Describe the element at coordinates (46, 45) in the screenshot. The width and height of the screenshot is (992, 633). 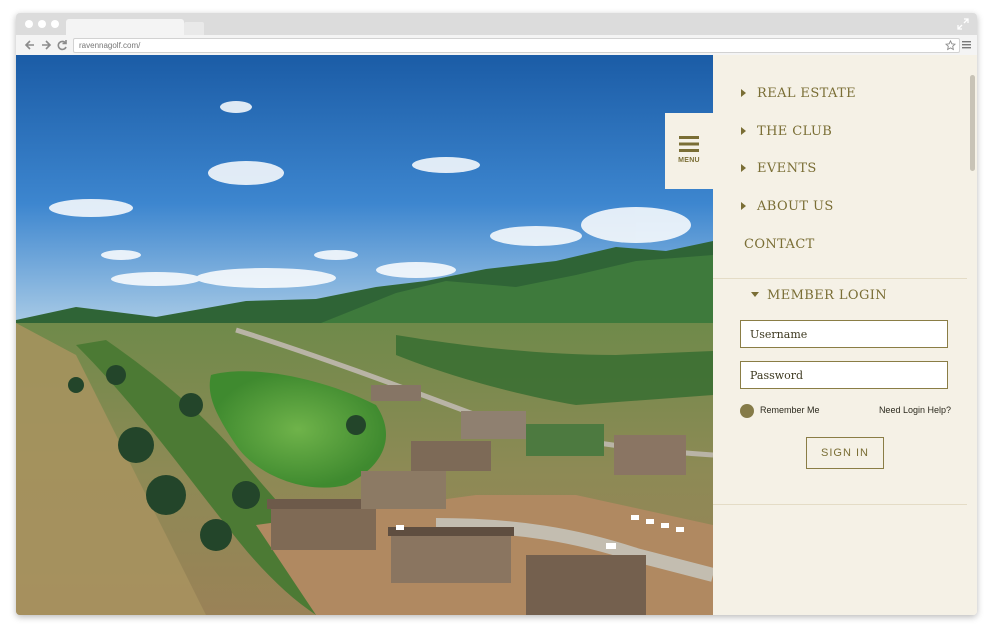
I see `forward-arrow-icon` at that location.